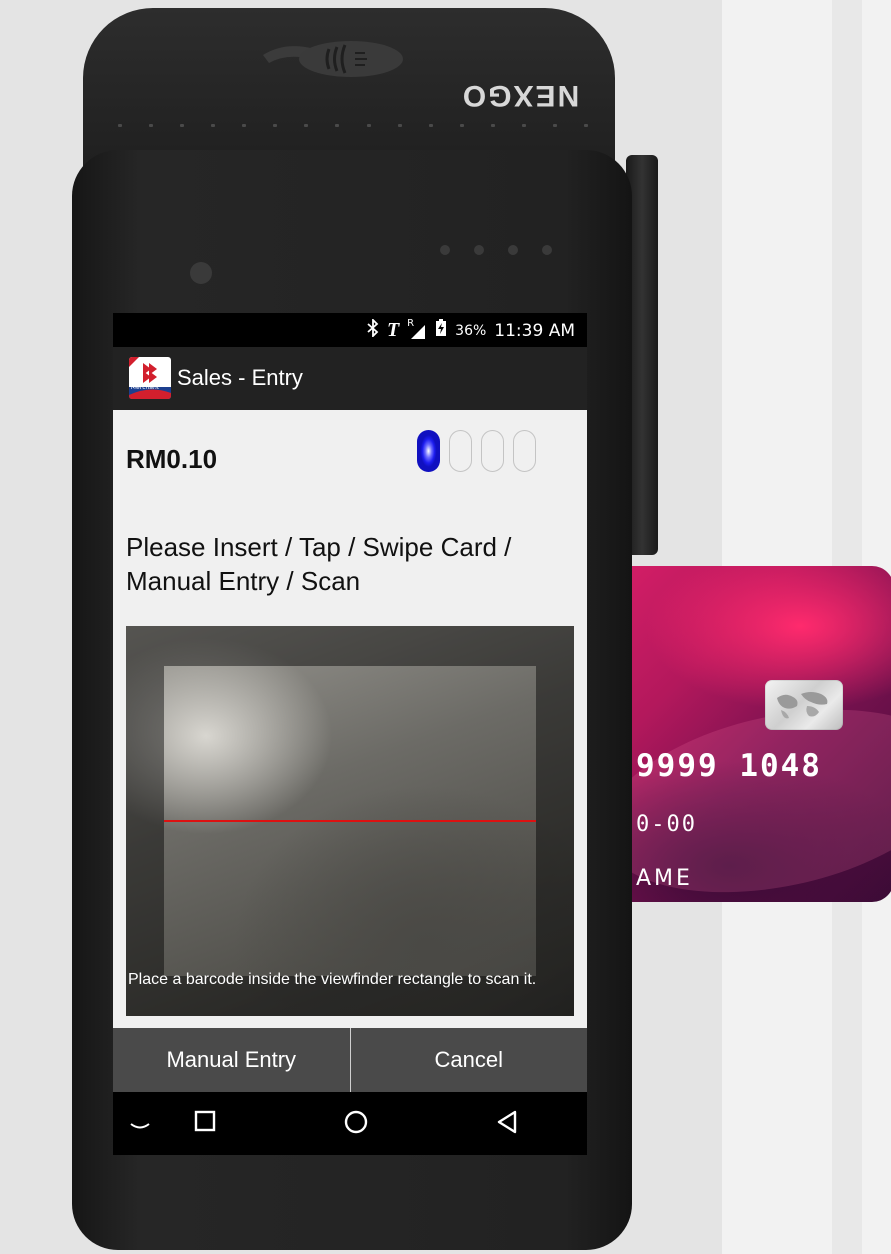 The width and height of the screenshot is (891, 1254). I want to click on battery-icon, so click(441, 330).